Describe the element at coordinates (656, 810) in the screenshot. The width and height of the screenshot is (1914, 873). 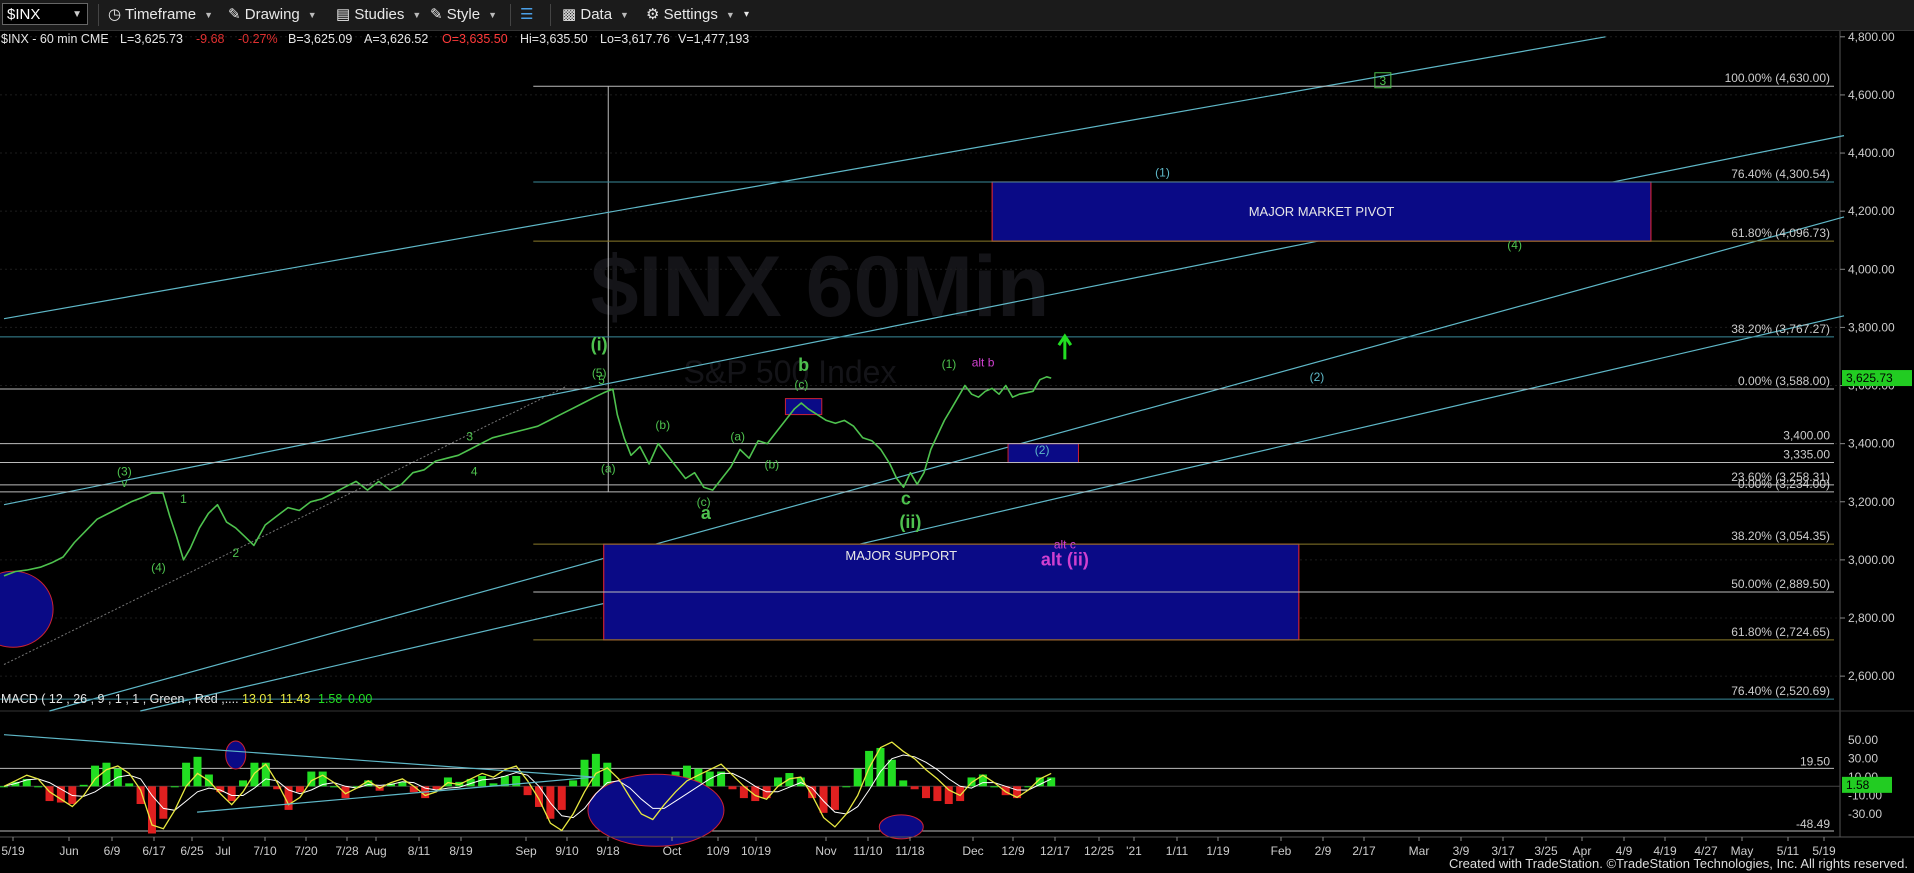
I see `macd-highlight-ellipse` at that location.